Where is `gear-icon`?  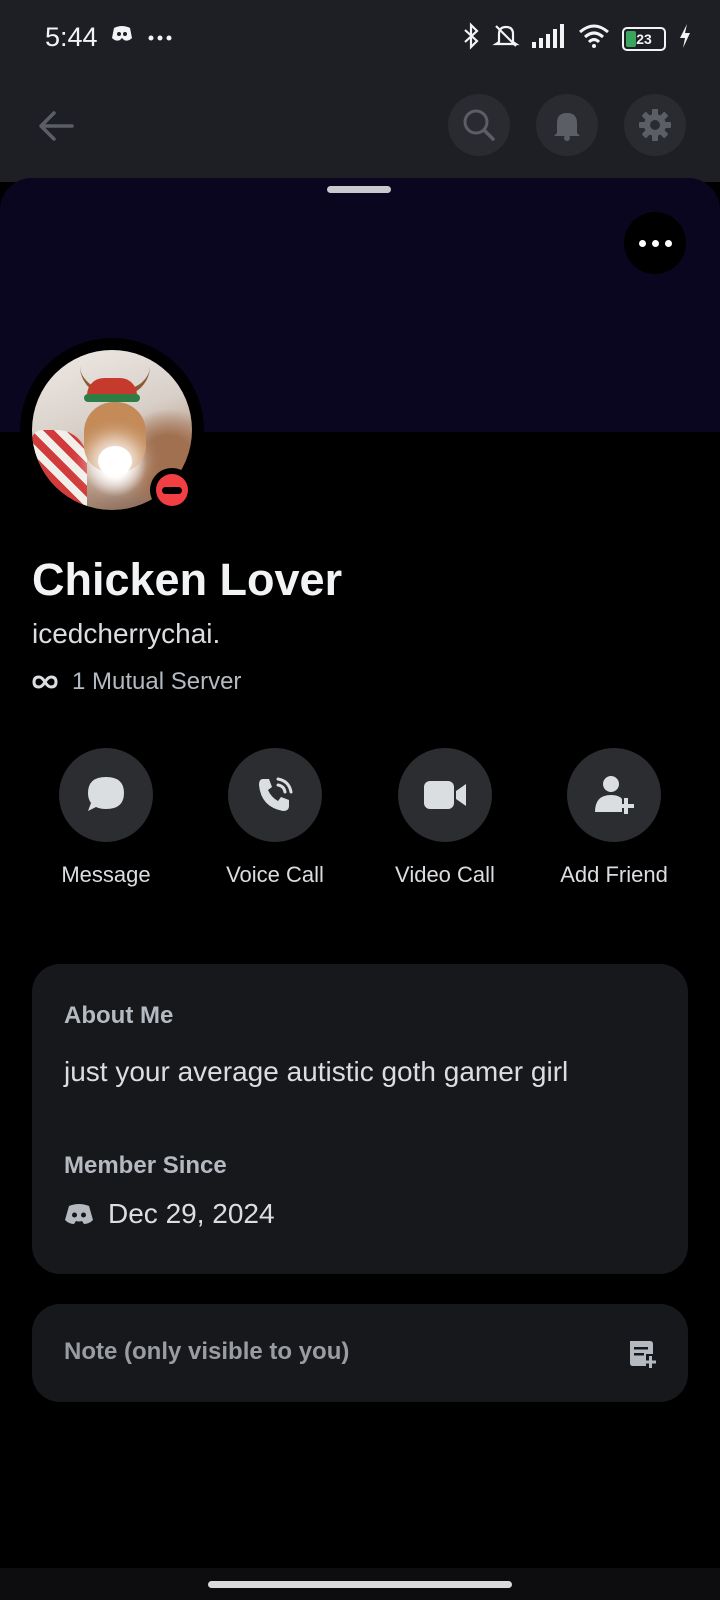
gear-icon is located at coordinates (655, 125).